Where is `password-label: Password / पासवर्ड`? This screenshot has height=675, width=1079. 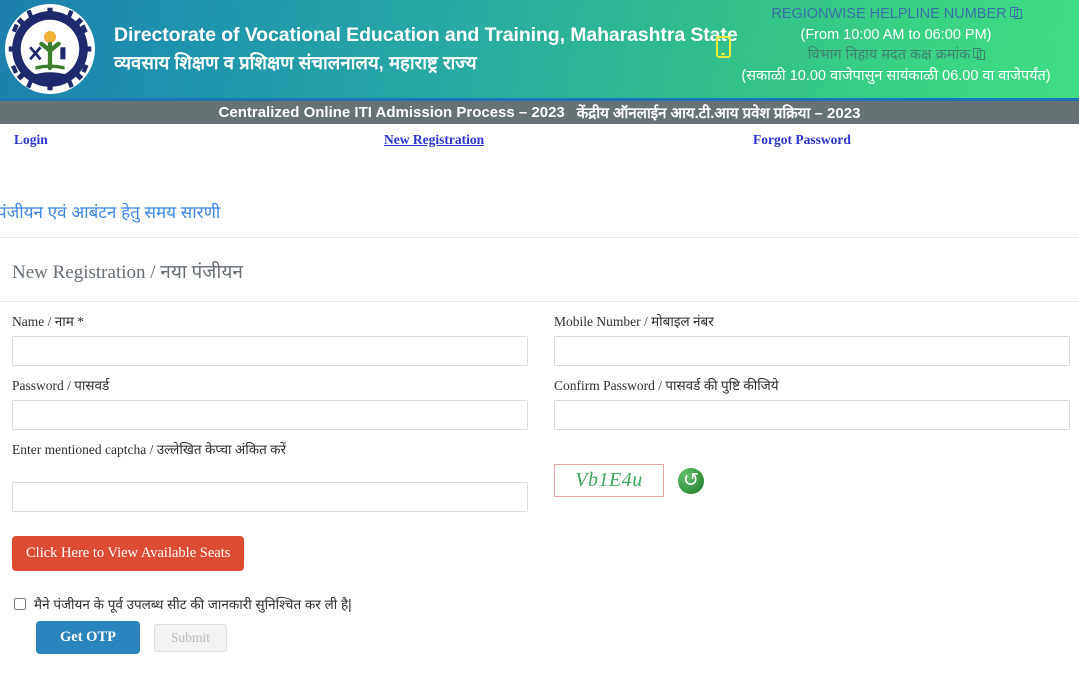
password-label: Password / पासवर्ड is located at coordinates (61, 385).